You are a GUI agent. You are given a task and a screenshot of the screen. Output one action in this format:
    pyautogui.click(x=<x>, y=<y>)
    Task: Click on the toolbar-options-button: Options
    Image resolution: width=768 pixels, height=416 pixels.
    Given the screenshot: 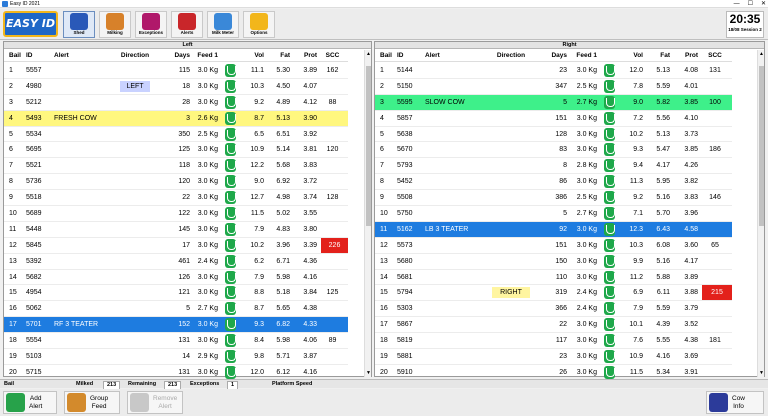 What is the action you would take?
    pyautogui.click(x=259, y=24)
    